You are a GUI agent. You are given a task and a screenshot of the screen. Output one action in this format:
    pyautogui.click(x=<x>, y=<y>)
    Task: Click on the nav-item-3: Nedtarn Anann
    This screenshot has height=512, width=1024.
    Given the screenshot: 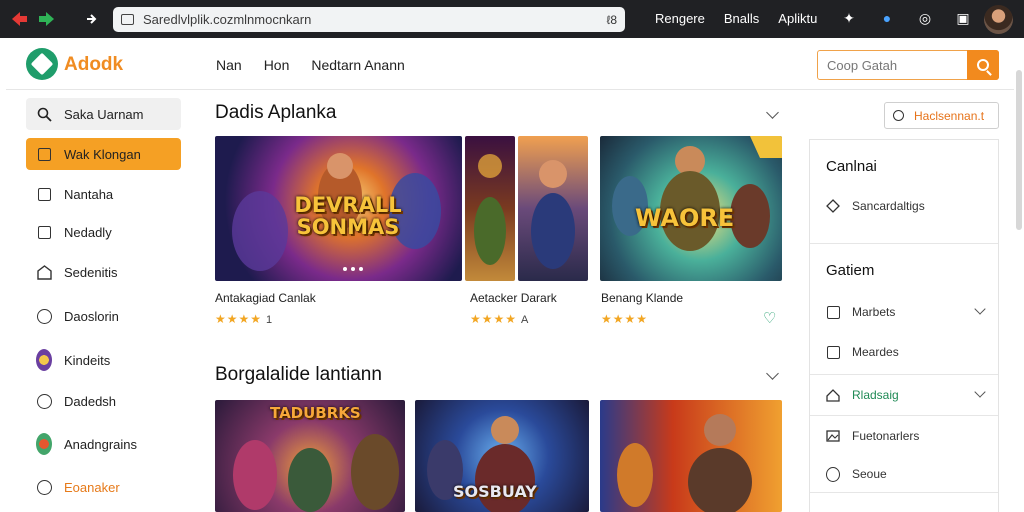 What is the action you would take?
    pyautogui.click(x=357, y=65)
    